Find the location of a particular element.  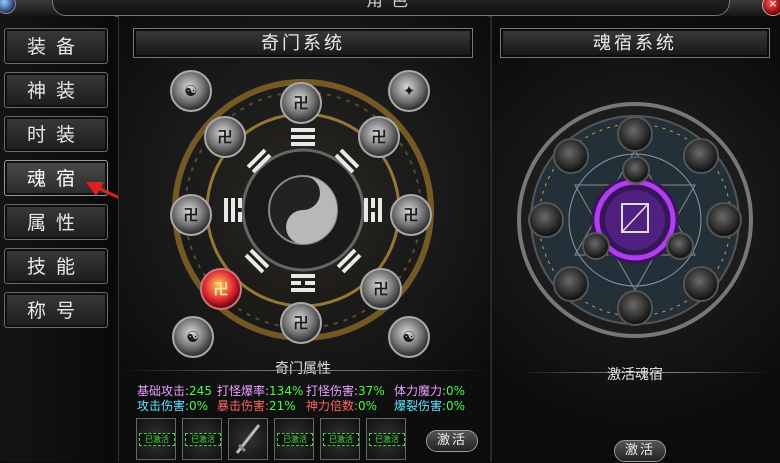

qimen-activate-button: 激活 is located at coordinates (452, 441).